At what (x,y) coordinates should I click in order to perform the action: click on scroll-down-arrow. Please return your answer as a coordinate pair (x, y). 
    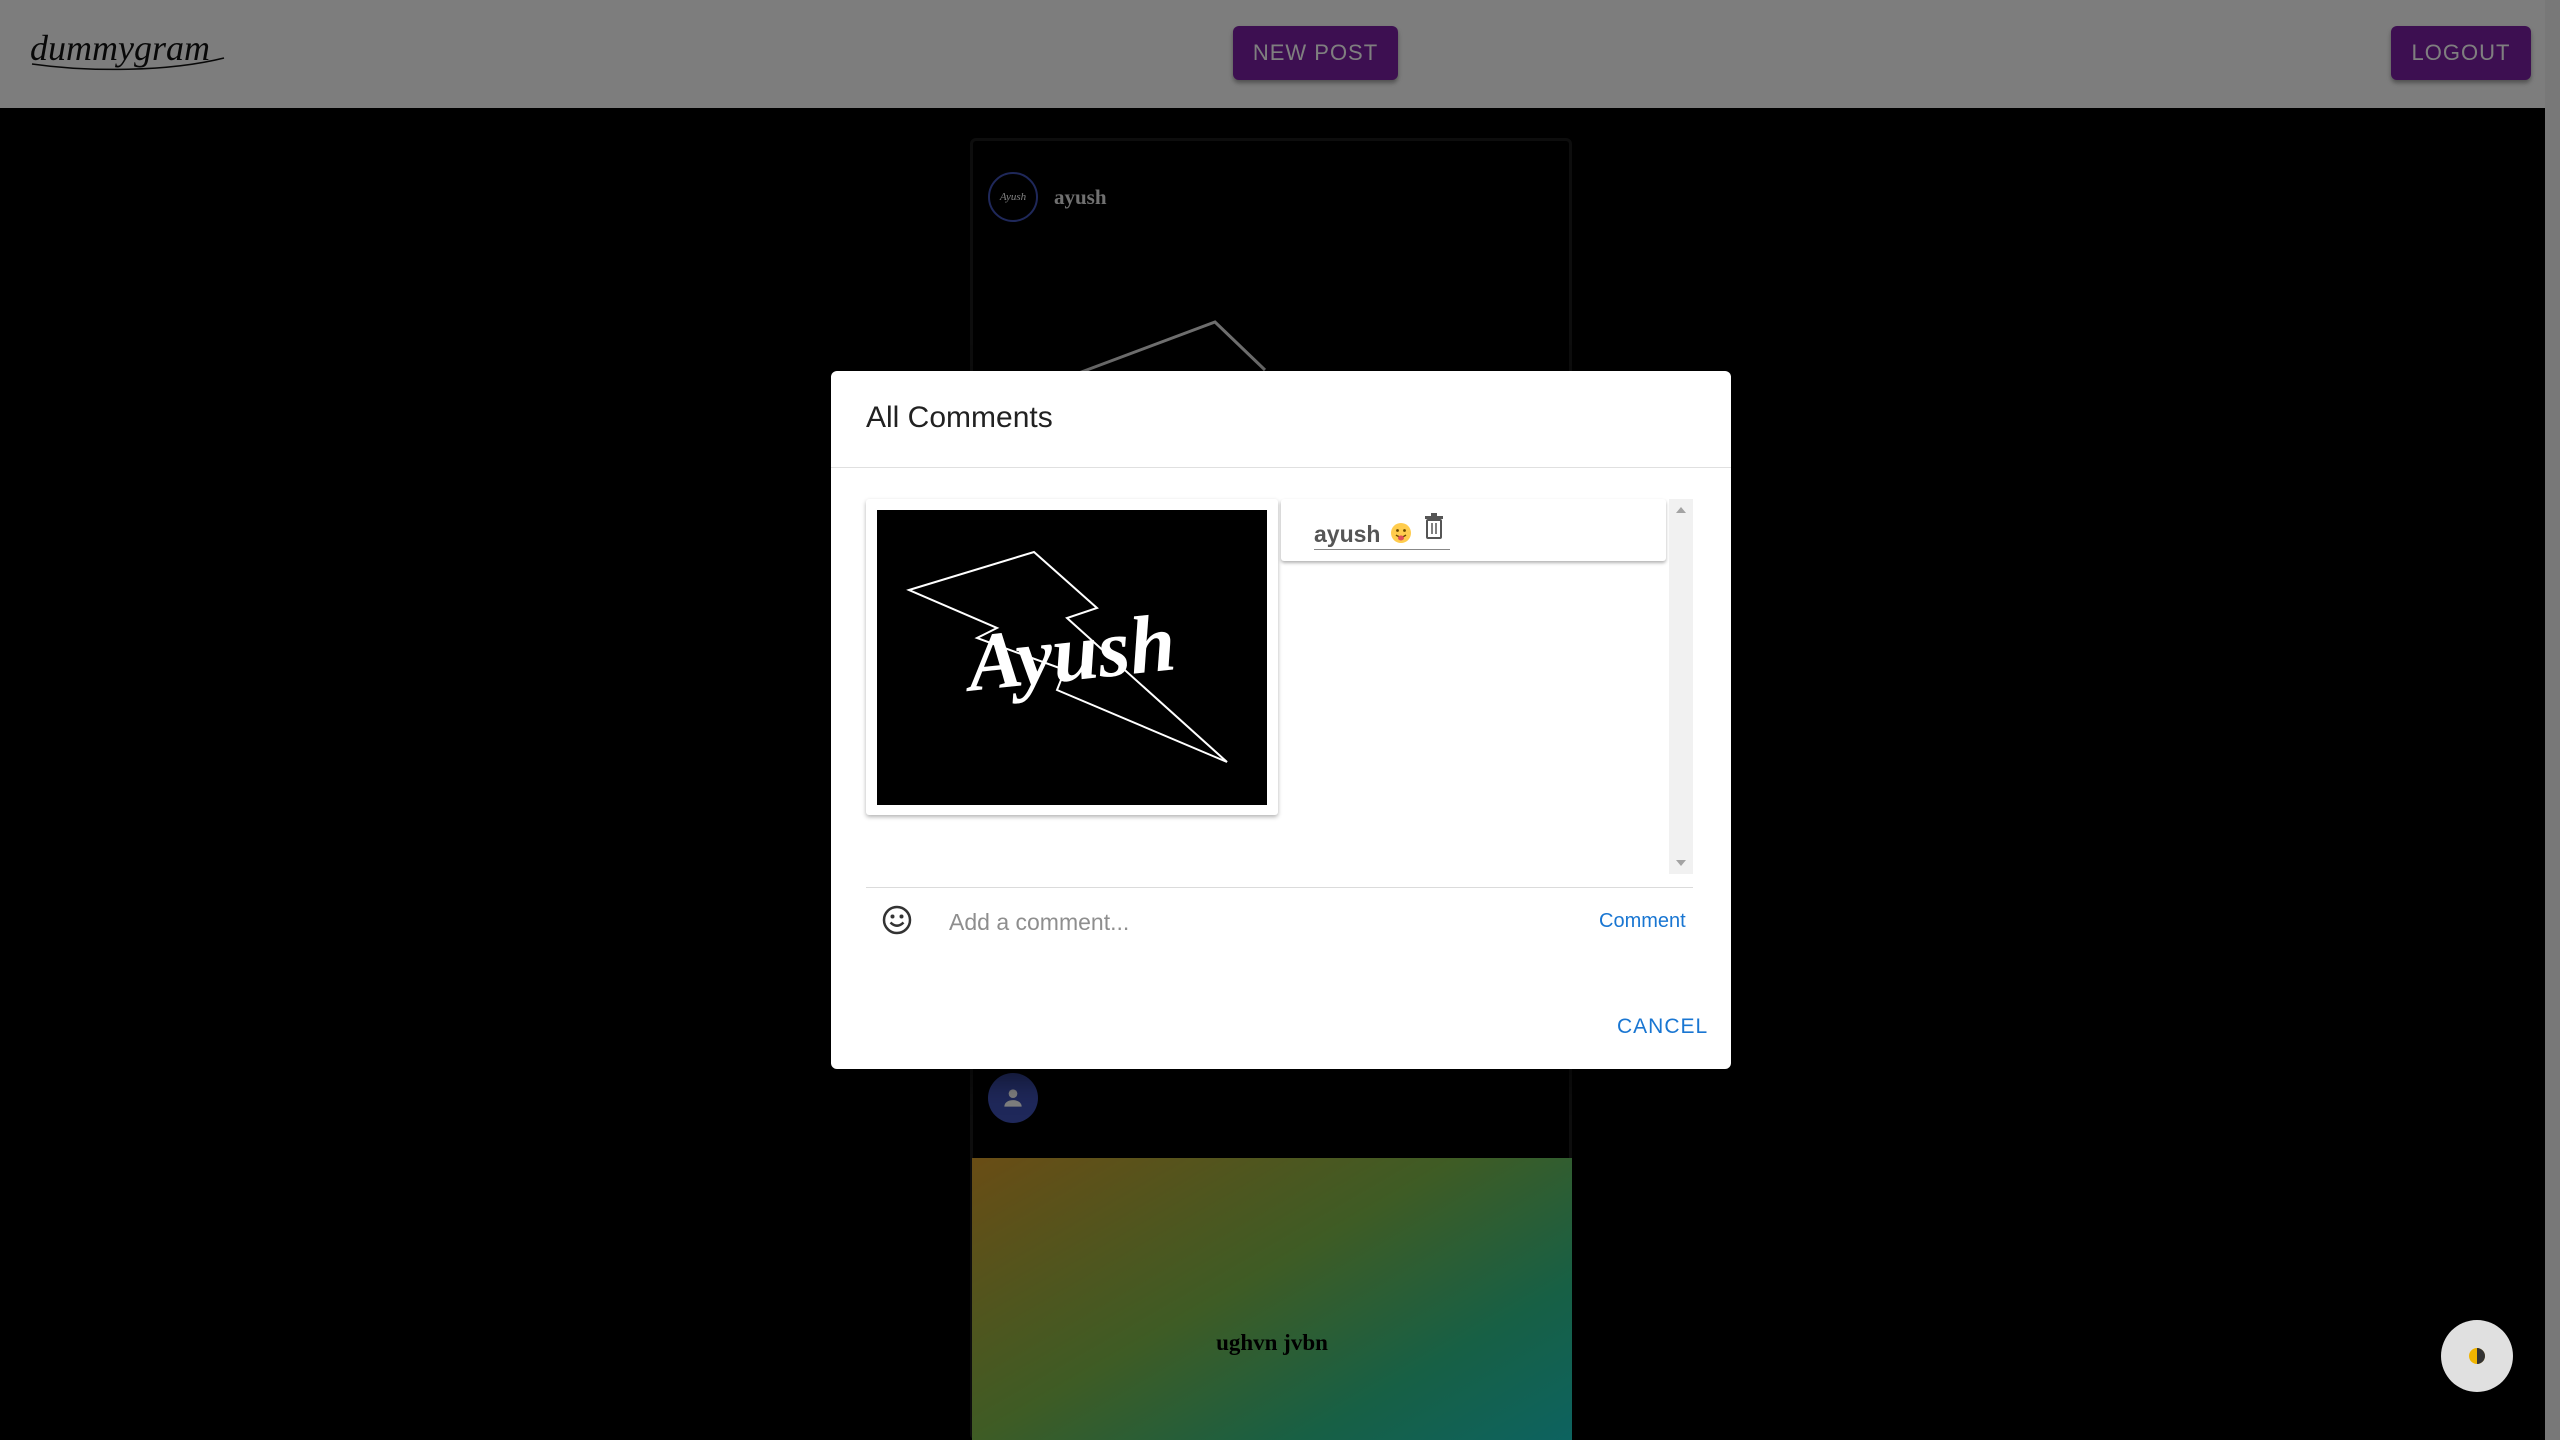
    Looking at the image, I should click on (1681, 863).